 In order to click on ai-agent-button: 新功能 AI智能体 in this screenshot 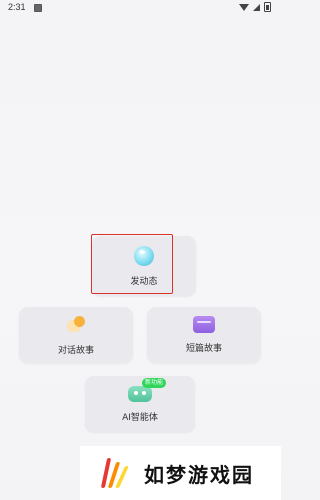, I will do `click(140, 404)`.